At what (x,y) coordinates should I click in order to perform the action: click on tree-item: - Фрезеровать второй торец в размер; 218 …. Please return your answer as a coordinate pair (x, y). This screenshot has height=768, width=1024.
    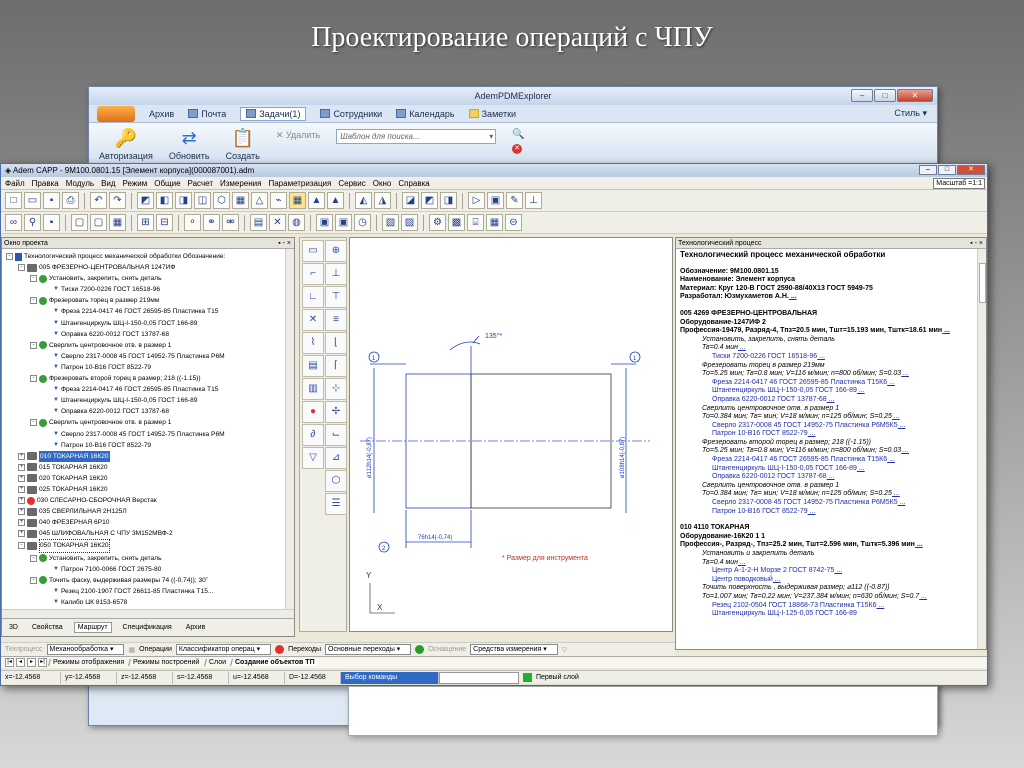
    Looking at the image, I should click on (149, 378).